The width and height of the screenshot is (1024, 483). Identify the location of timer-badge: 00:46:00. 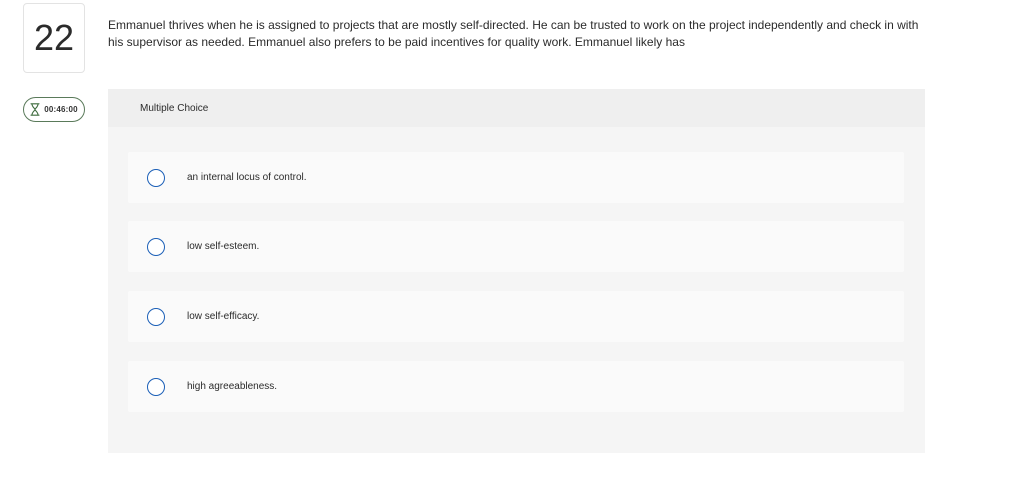
(54, 109).